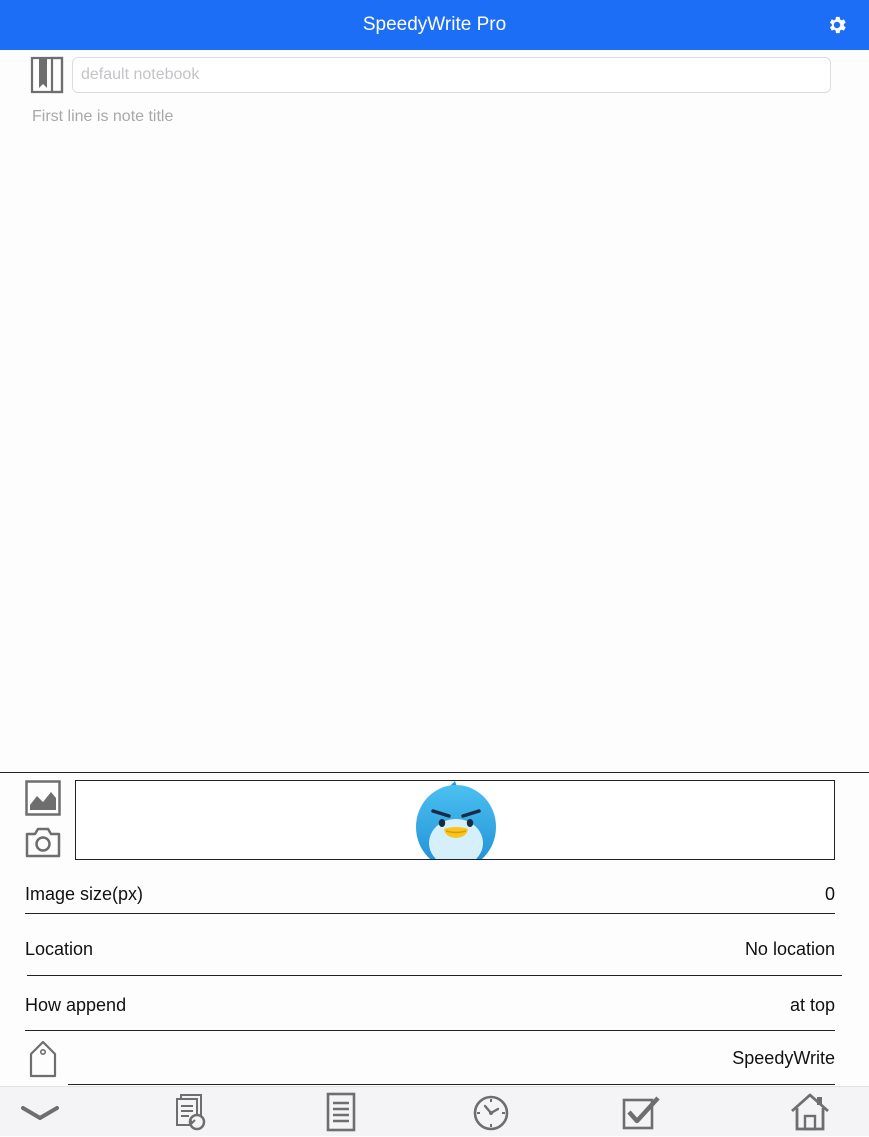  I want to click on image-size-value: 0, so click(829, 894).